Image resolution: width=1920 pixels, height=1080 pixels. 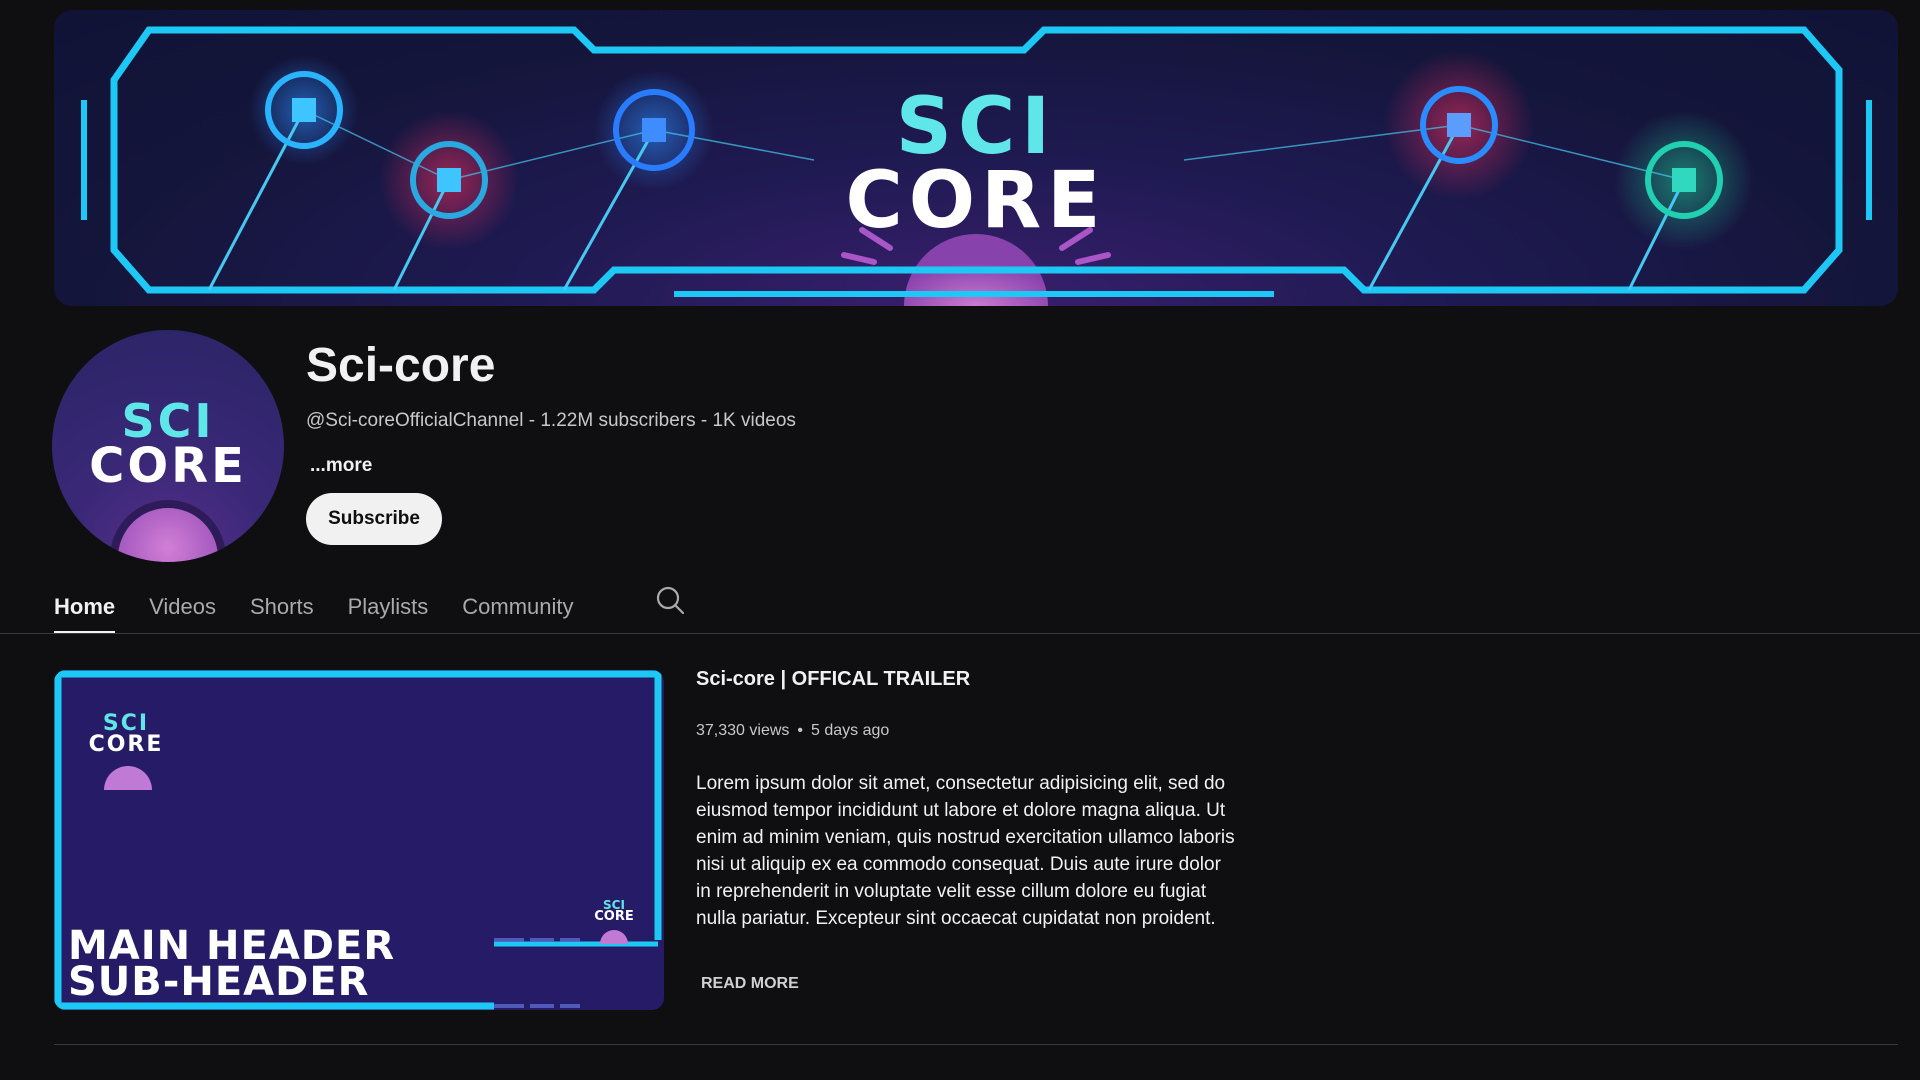 What do you see at coordinates (182, 607) in the screenshot?
I see `tab-videos: Videos` at bounding box center [182, 607].